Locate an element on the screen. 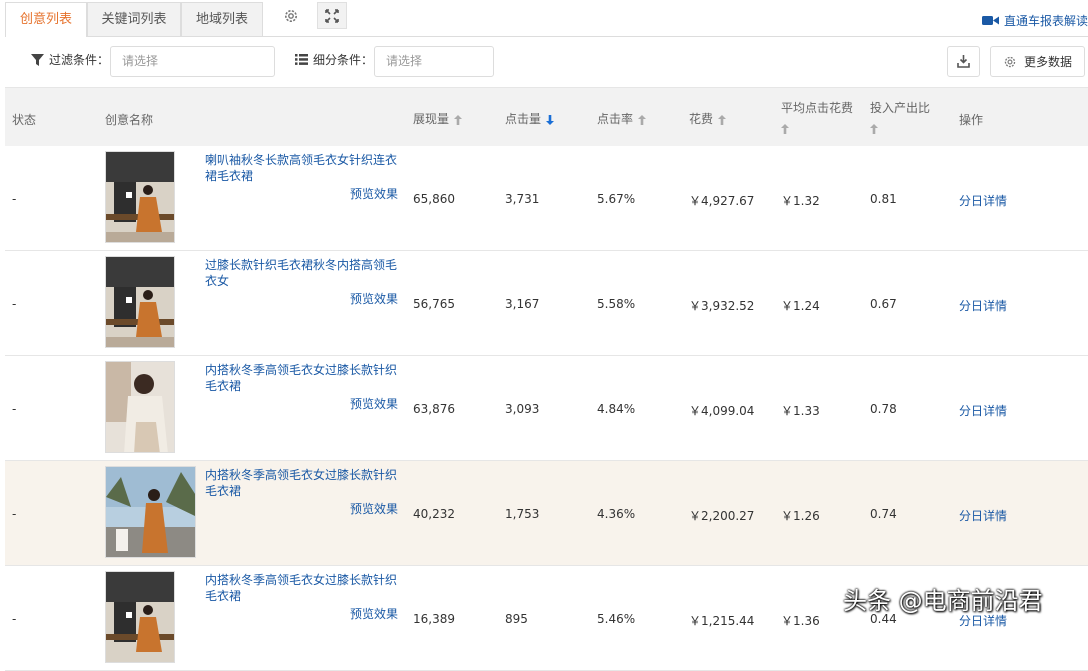 The height and width of the screenshot is (671, 1088). cell-ctr: 4.36% is located at coordinates (616, 514).